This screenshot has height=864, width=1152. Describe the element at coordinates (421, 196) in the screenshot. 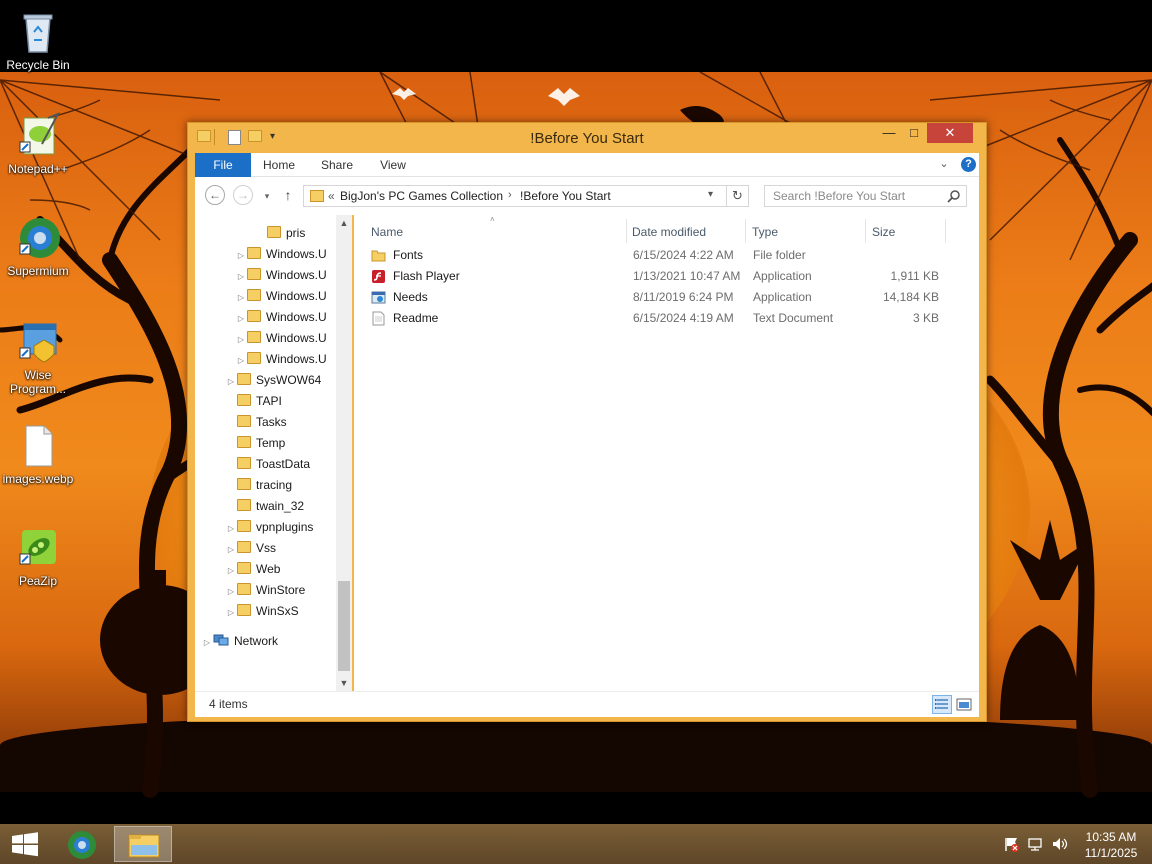

I see `breadcrumb-games-collection: BigJon's PC Games Collection` at that location.